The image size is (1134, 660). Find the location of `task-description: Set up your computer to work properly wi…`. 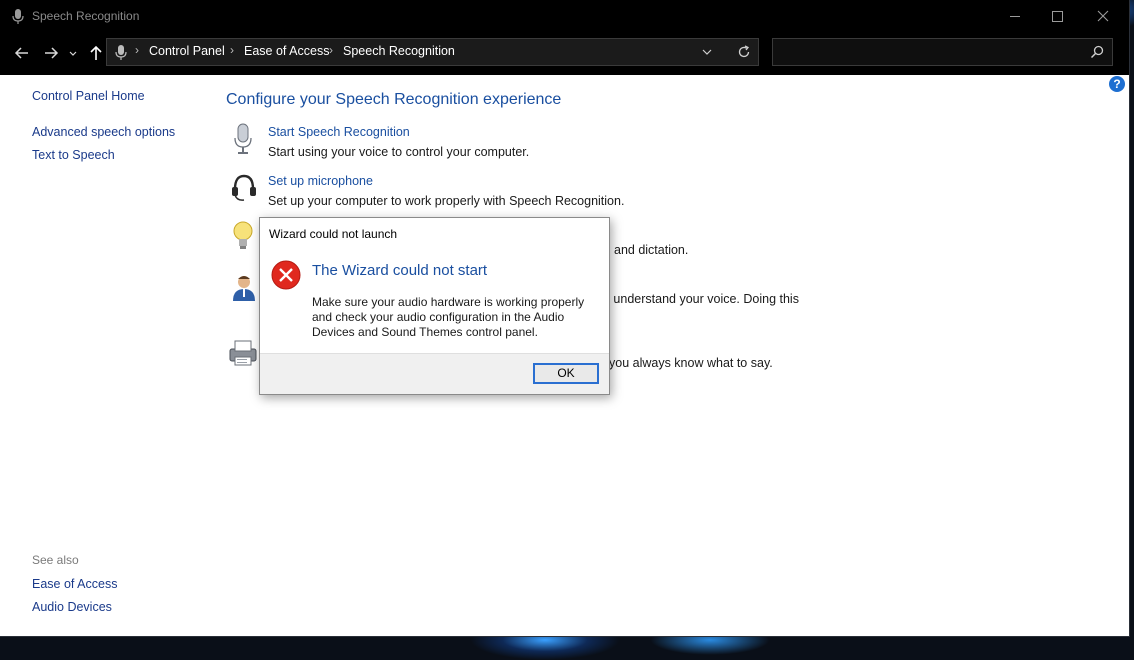

task-description: Set up your computer to work properly wi… is located at coordinates (446, 201).